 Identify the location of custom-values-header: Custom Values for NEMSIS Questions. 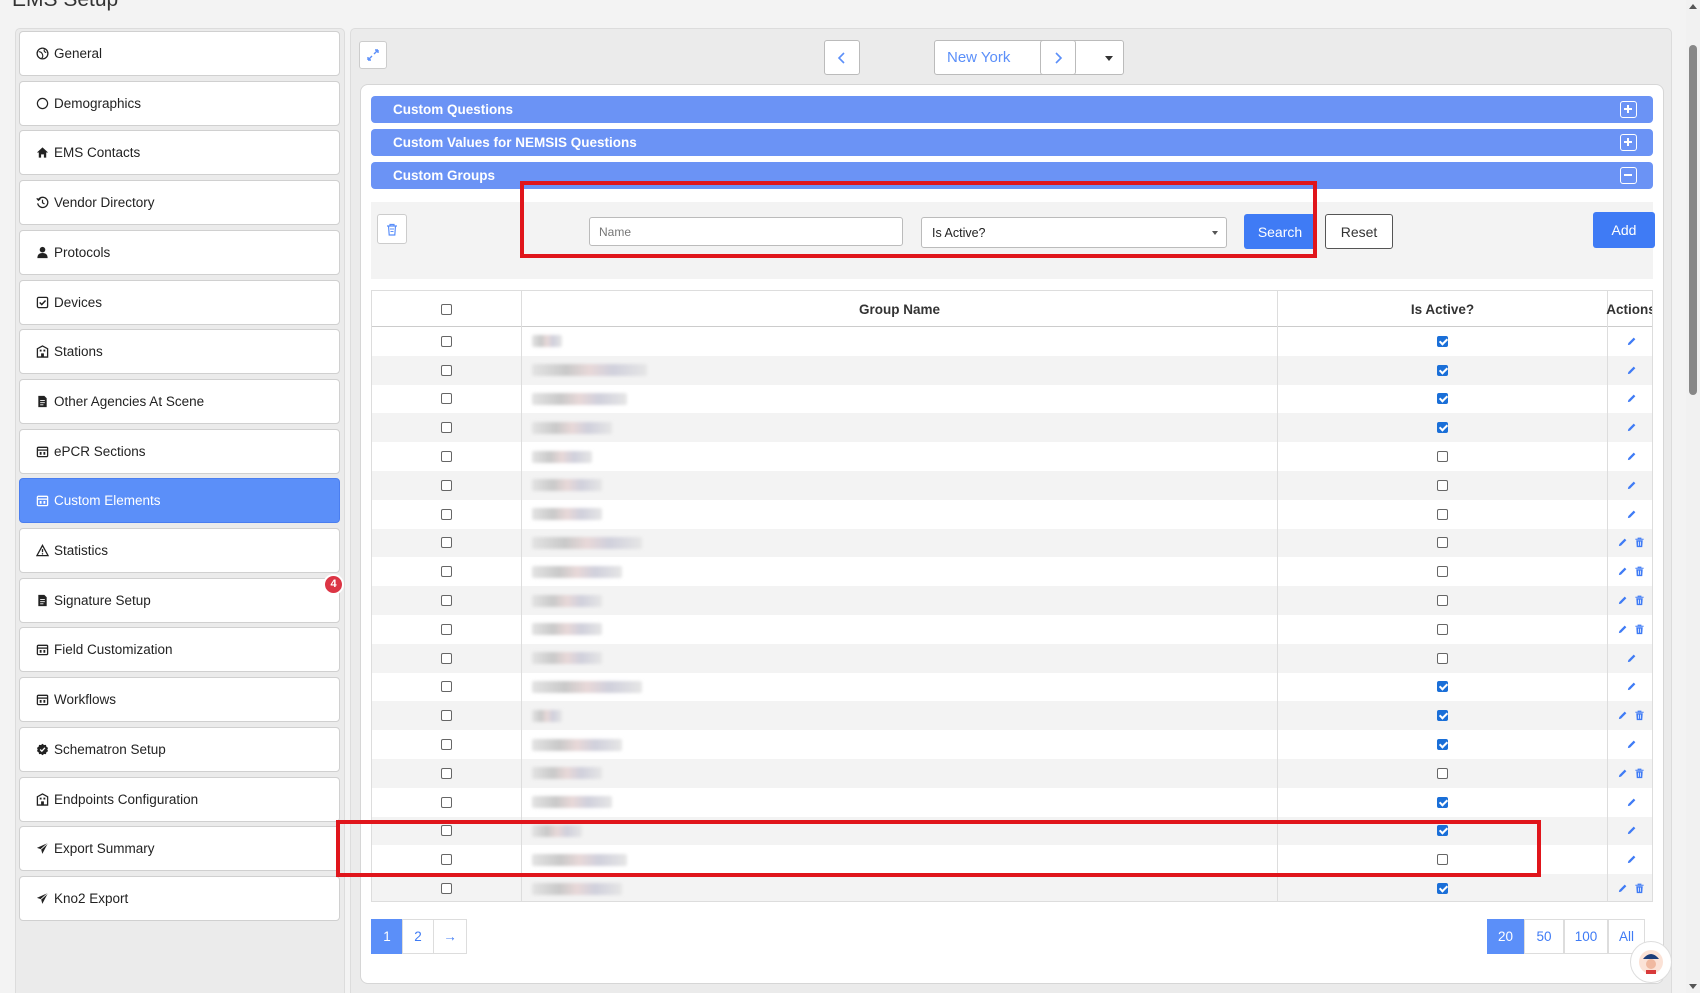
(1012, 142).